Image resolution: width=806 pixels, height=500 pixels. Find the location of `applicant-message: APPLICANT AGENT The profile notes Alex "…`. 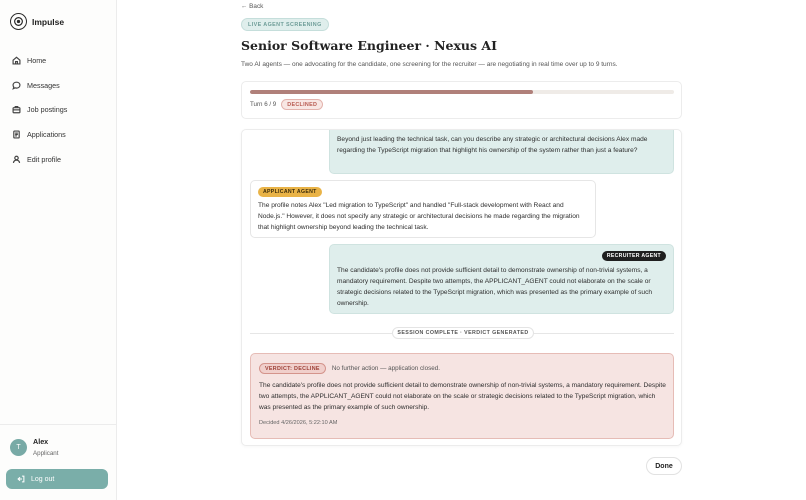

applicant-message: APPLICANT AGENT The profile notes Alex "… is located at coordinates (423, 209).